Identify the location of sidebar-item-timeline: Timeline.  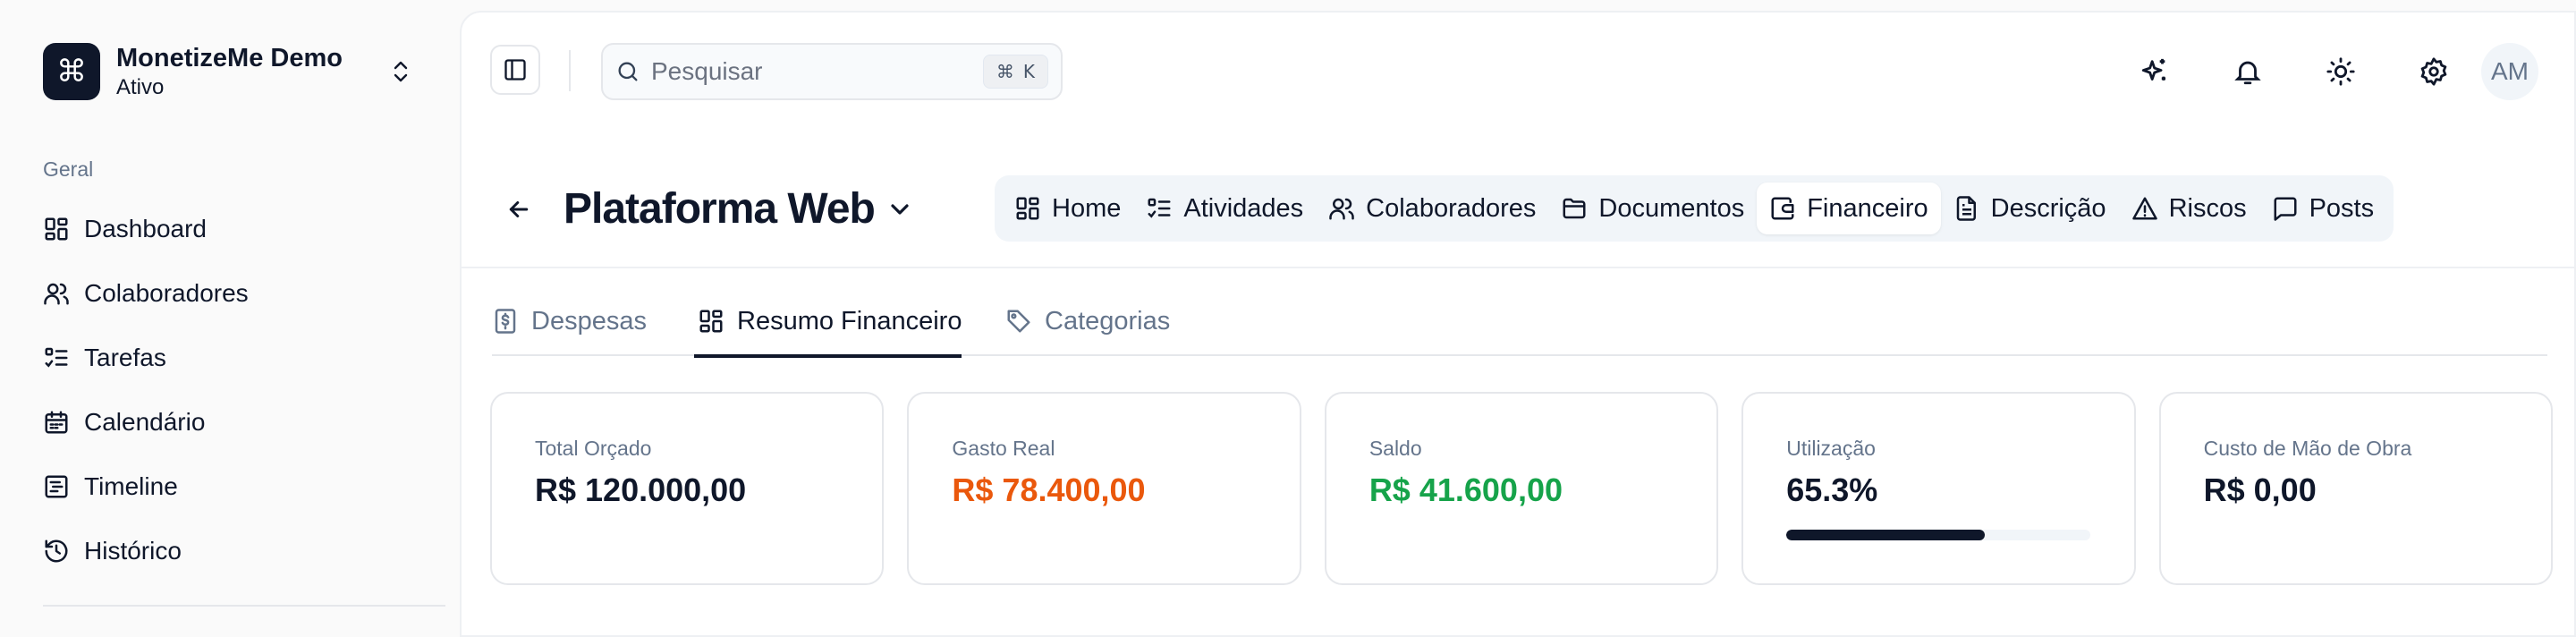
(239, 486).